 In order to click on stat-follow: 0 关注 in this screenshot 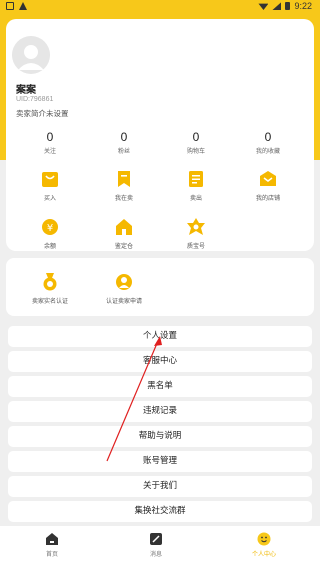, I will do `click(50, 142)`.